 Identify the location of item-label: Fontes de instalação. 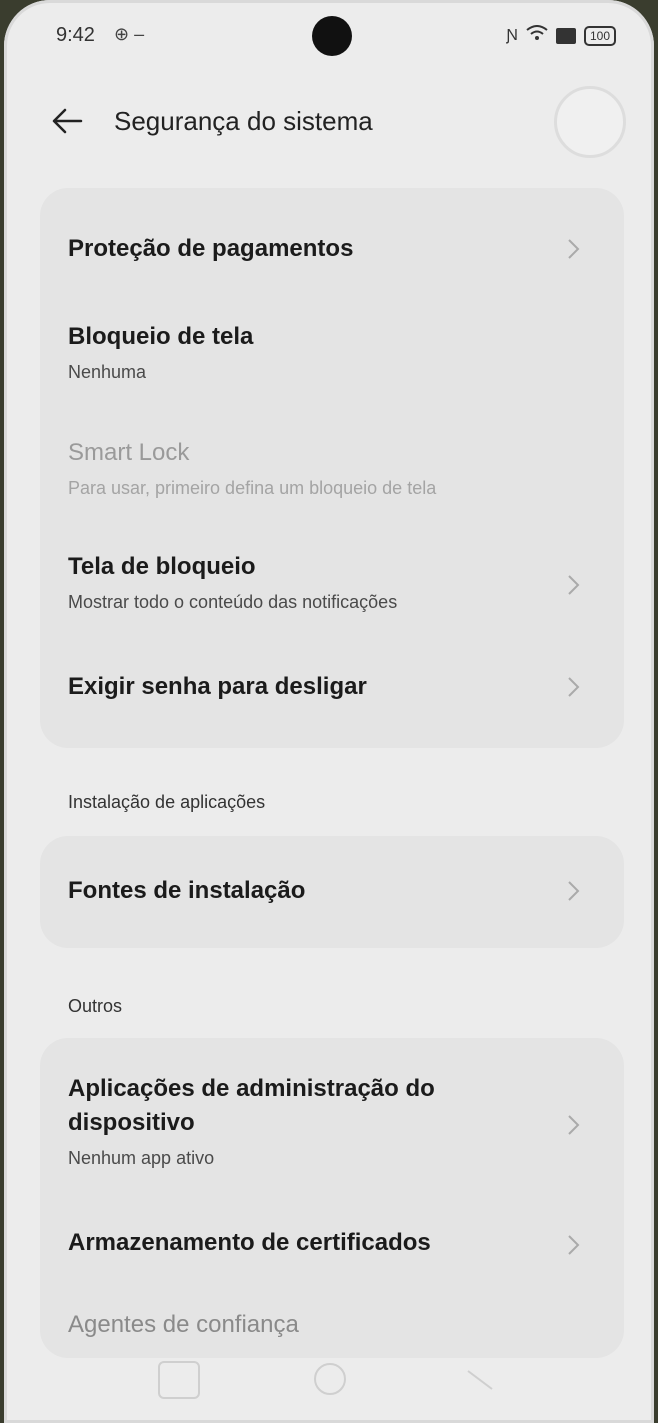
(187, 890).